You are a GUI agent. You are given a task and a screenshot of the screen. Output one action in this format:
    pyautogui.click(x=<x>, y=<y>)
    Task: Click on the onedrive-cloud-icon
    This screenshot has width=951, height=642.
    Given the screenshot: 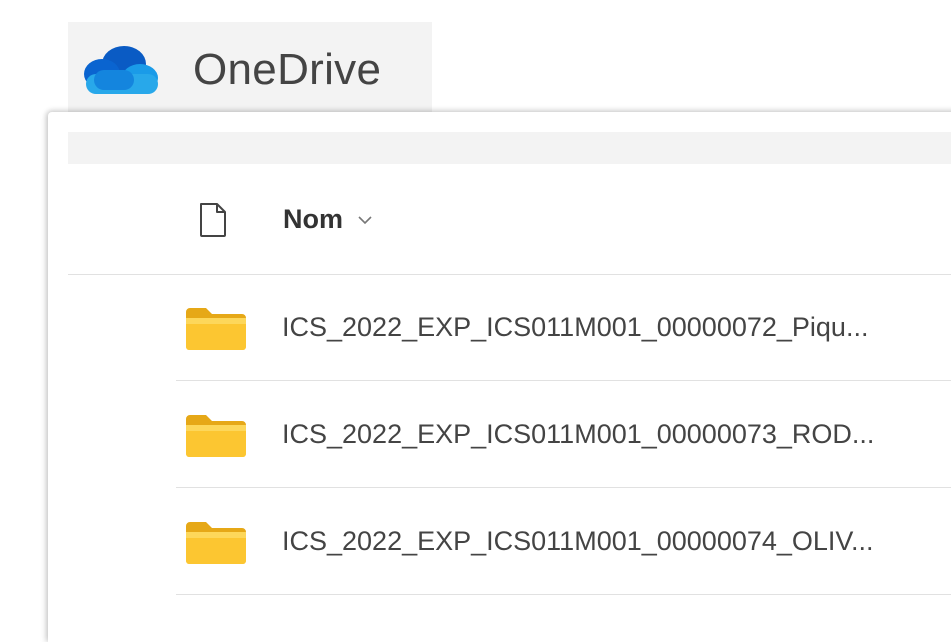 What is the action you would take?
    pyautogui.click(x=121, y=70)
    